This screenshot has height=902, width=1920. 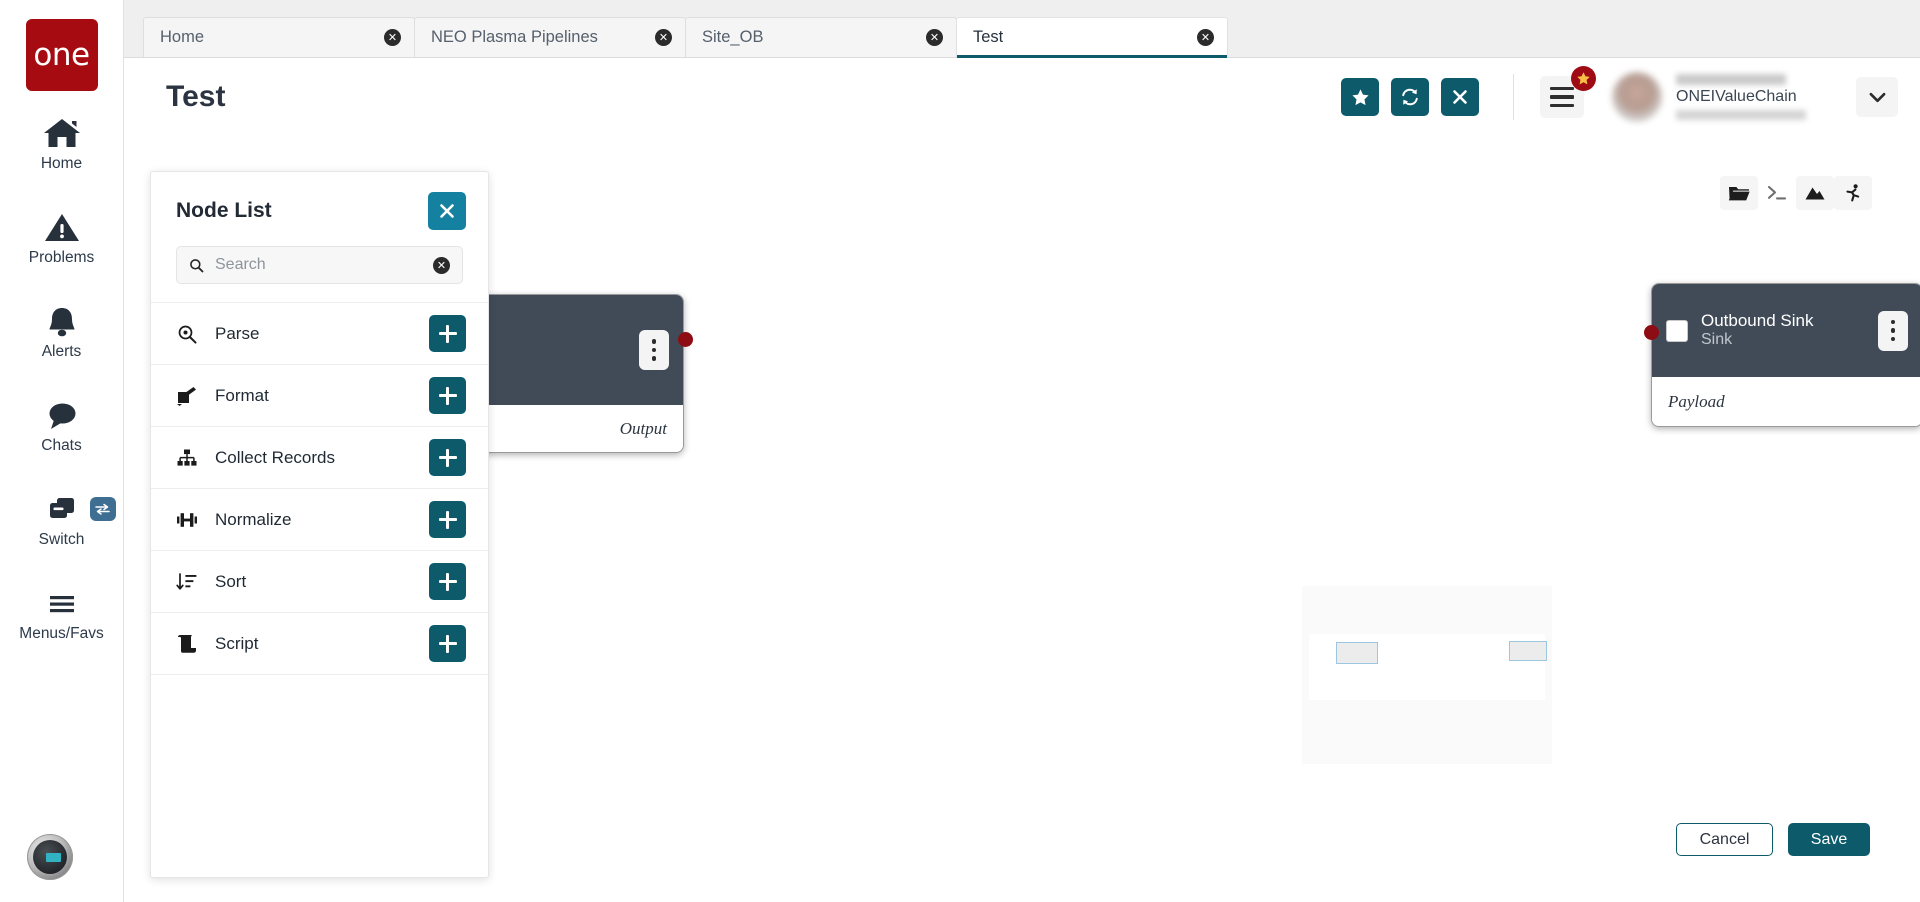 I want to click on node-title: Outbound Sink, so click(x=1757, y=321).